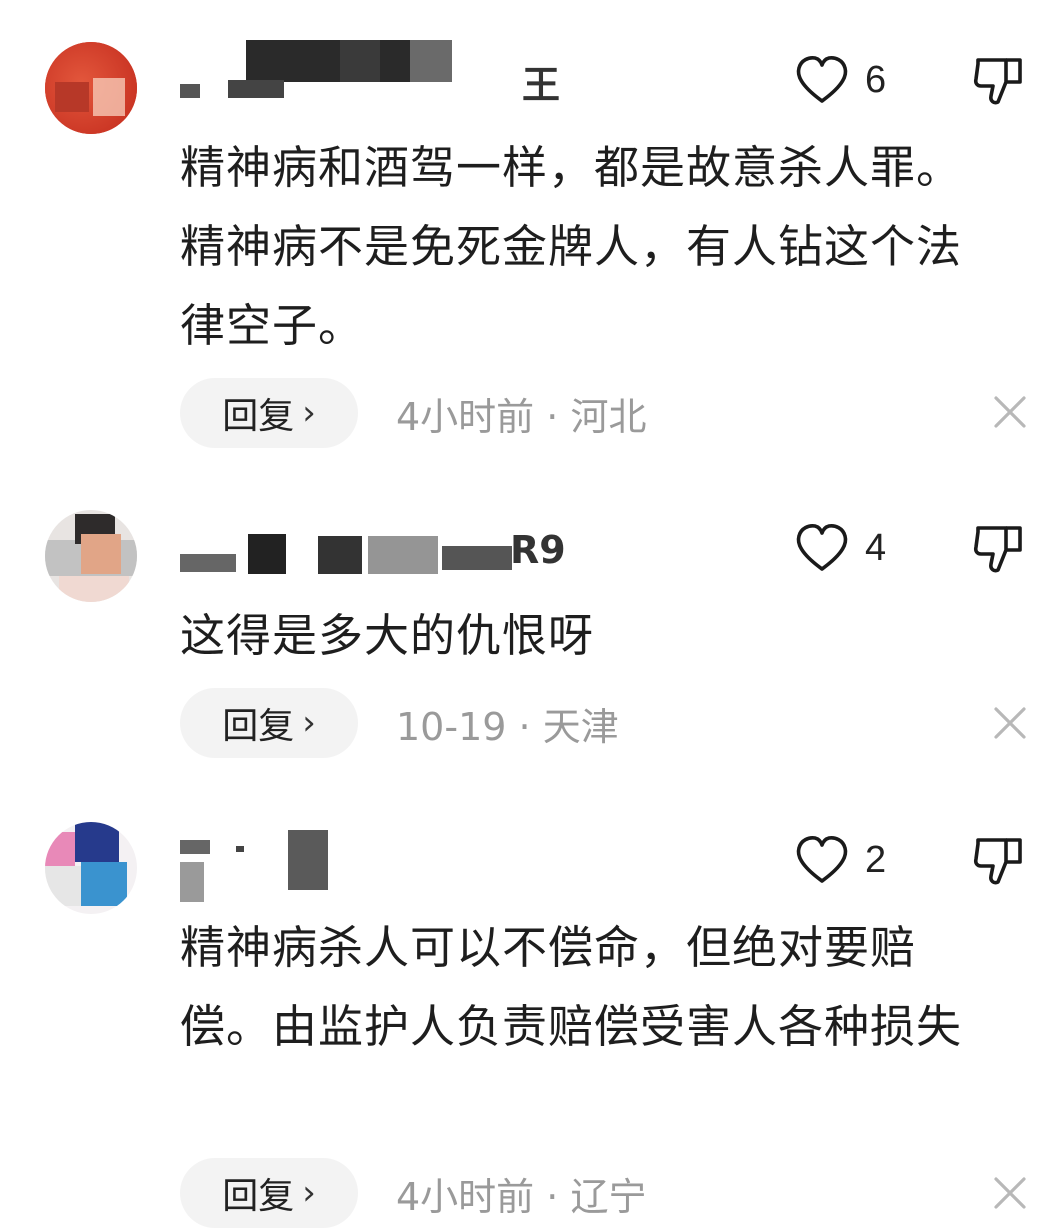 The width and height of the screenshot is (1038, 1228). Describe the element at coordinates (390, 73) in the screenshot. I see `username: 王` at that location.